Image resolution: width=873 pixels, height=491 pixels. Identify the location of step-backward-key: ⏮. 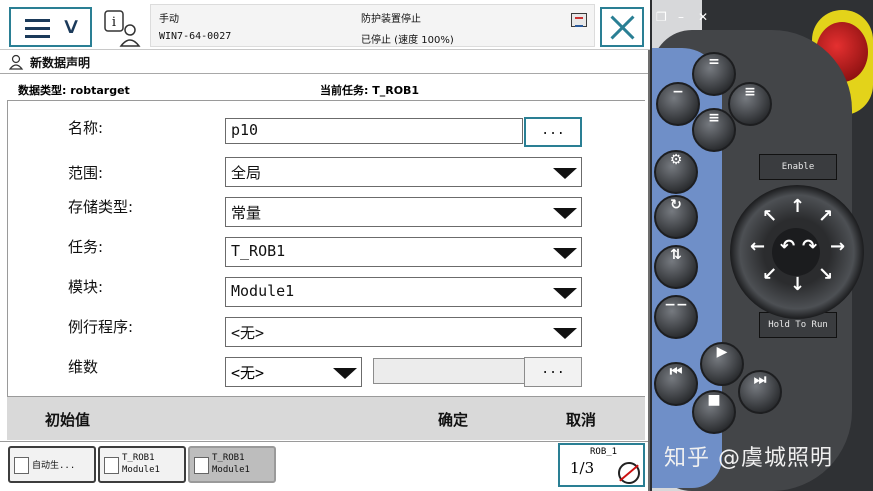
(676, 384).